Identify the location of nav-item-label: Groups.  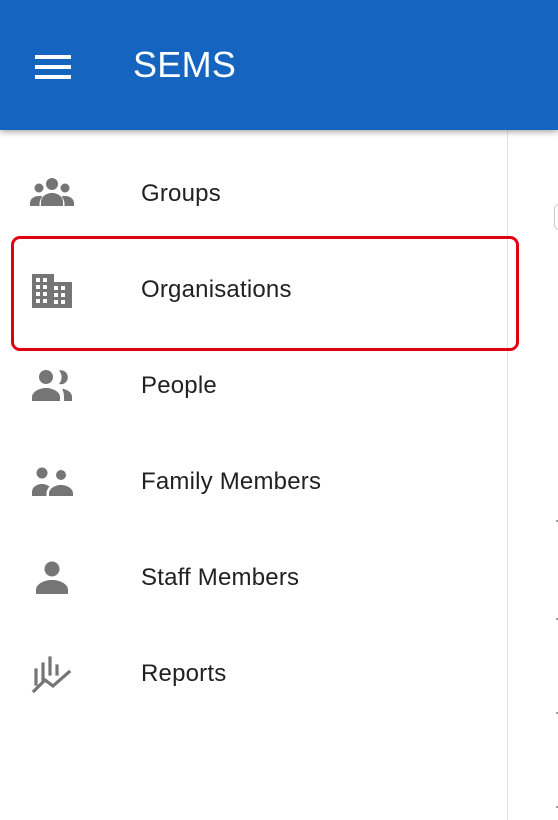
(181, 193).